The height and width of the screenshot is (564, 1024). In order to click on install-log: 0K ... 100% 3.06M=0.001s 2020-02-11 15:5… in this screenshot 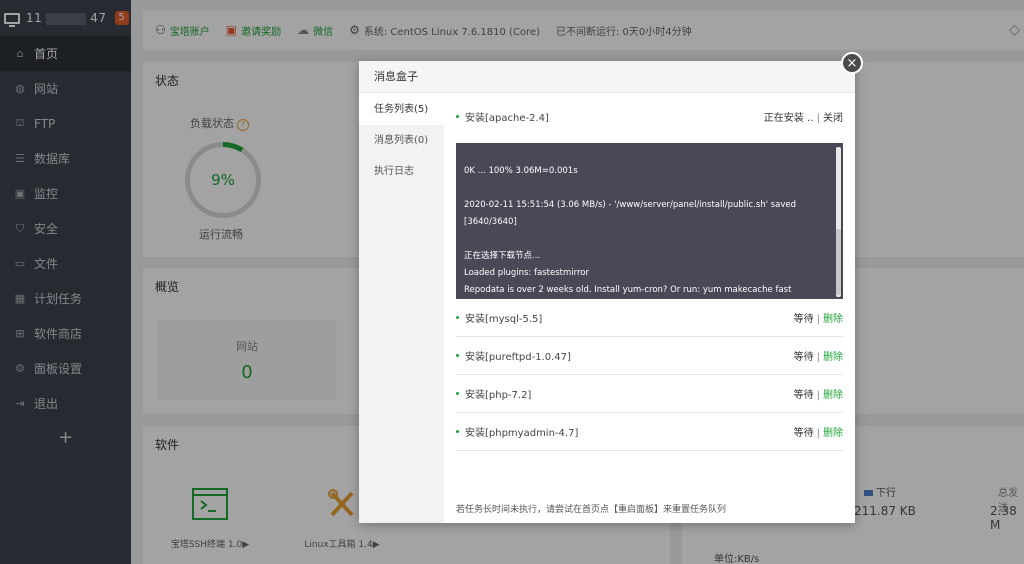, I will do `click(649, 227)`.